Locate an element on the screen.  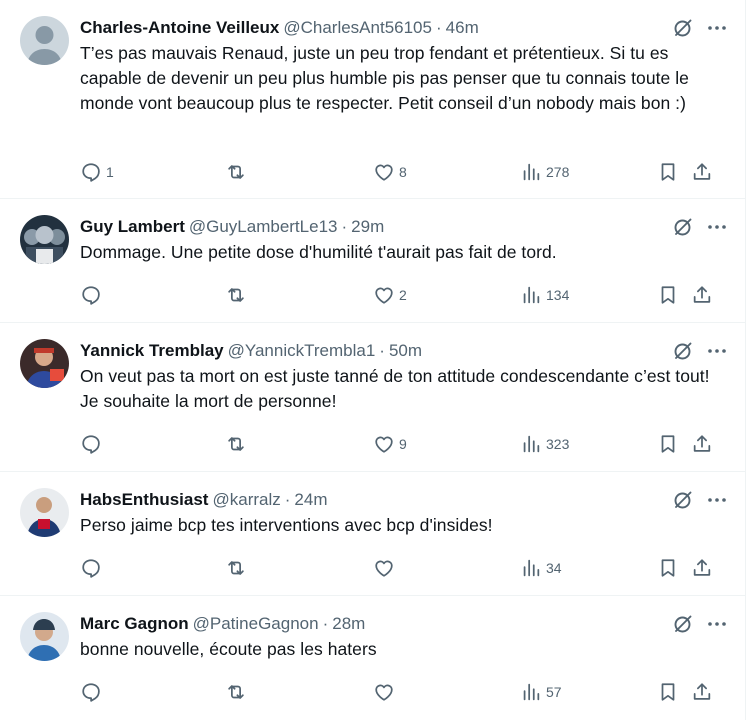
views-icon is located at coordinates (531, 172).